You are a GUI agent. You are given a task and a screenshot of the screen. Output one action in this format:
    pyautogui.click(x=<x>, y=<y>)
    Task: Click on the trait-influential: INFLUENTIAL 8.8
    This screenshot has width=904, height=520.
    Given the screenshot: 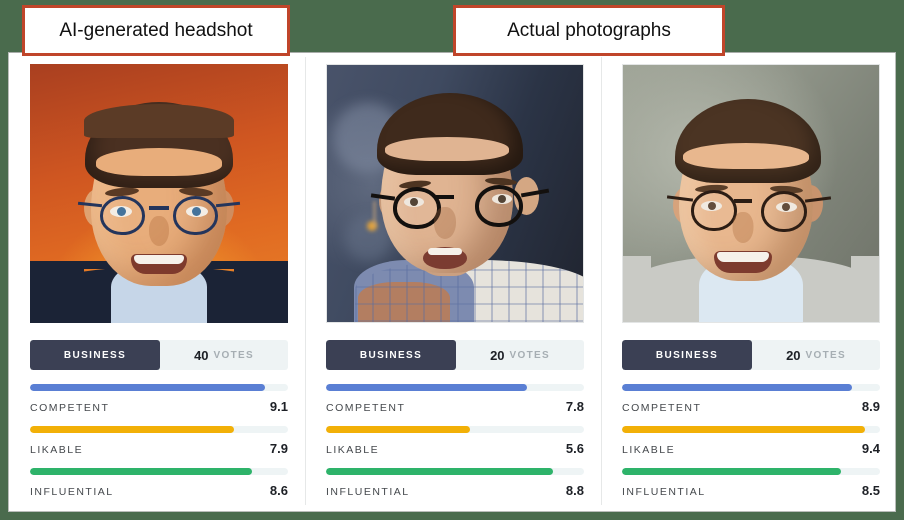 What is the action you would take?
    pyautogui.click(x=455, y=483)
    